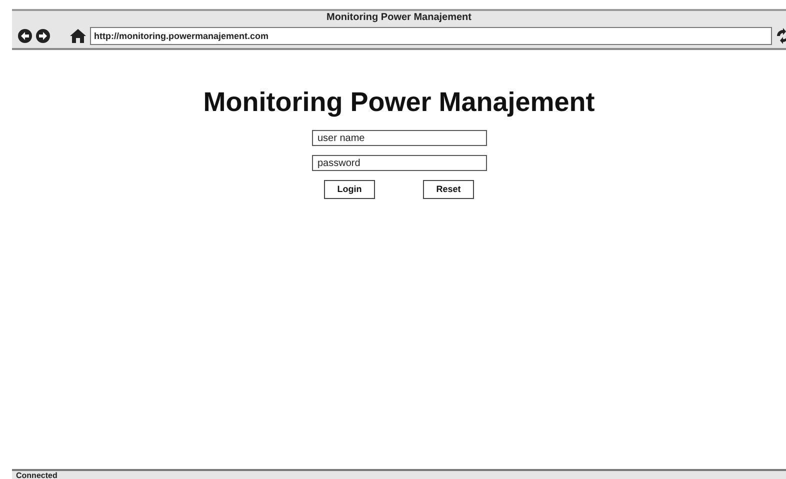 This screenshot has height=479, width=786. Describe the element at coordinates (43, 36) in the screenshot. I see `forward-icon` at that location.